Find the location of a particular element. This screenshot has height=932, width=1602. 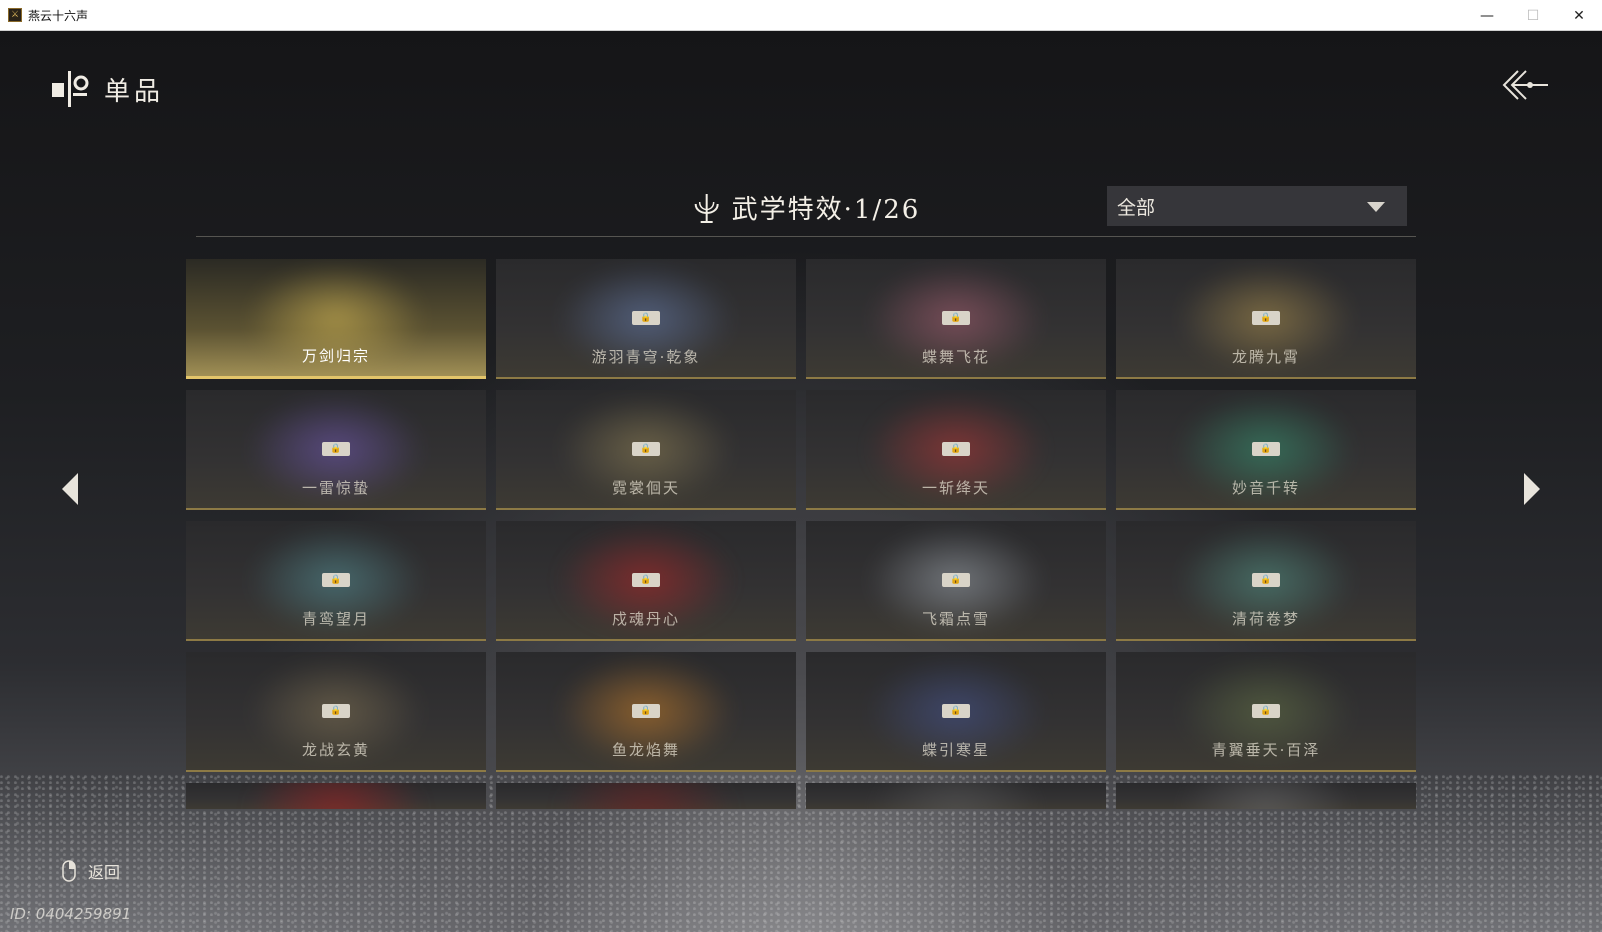

effect-card: 🔒 鱼龙焰舞 is located at coordinates (646, 712).